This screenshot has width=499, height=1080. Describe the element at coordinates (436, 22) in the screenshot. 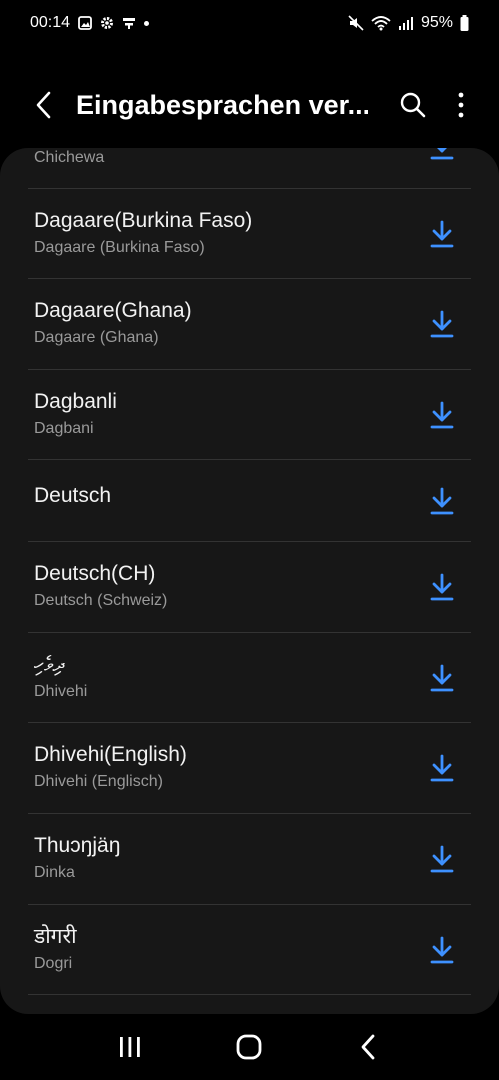

I see `battery-percent: 95%` at that location.